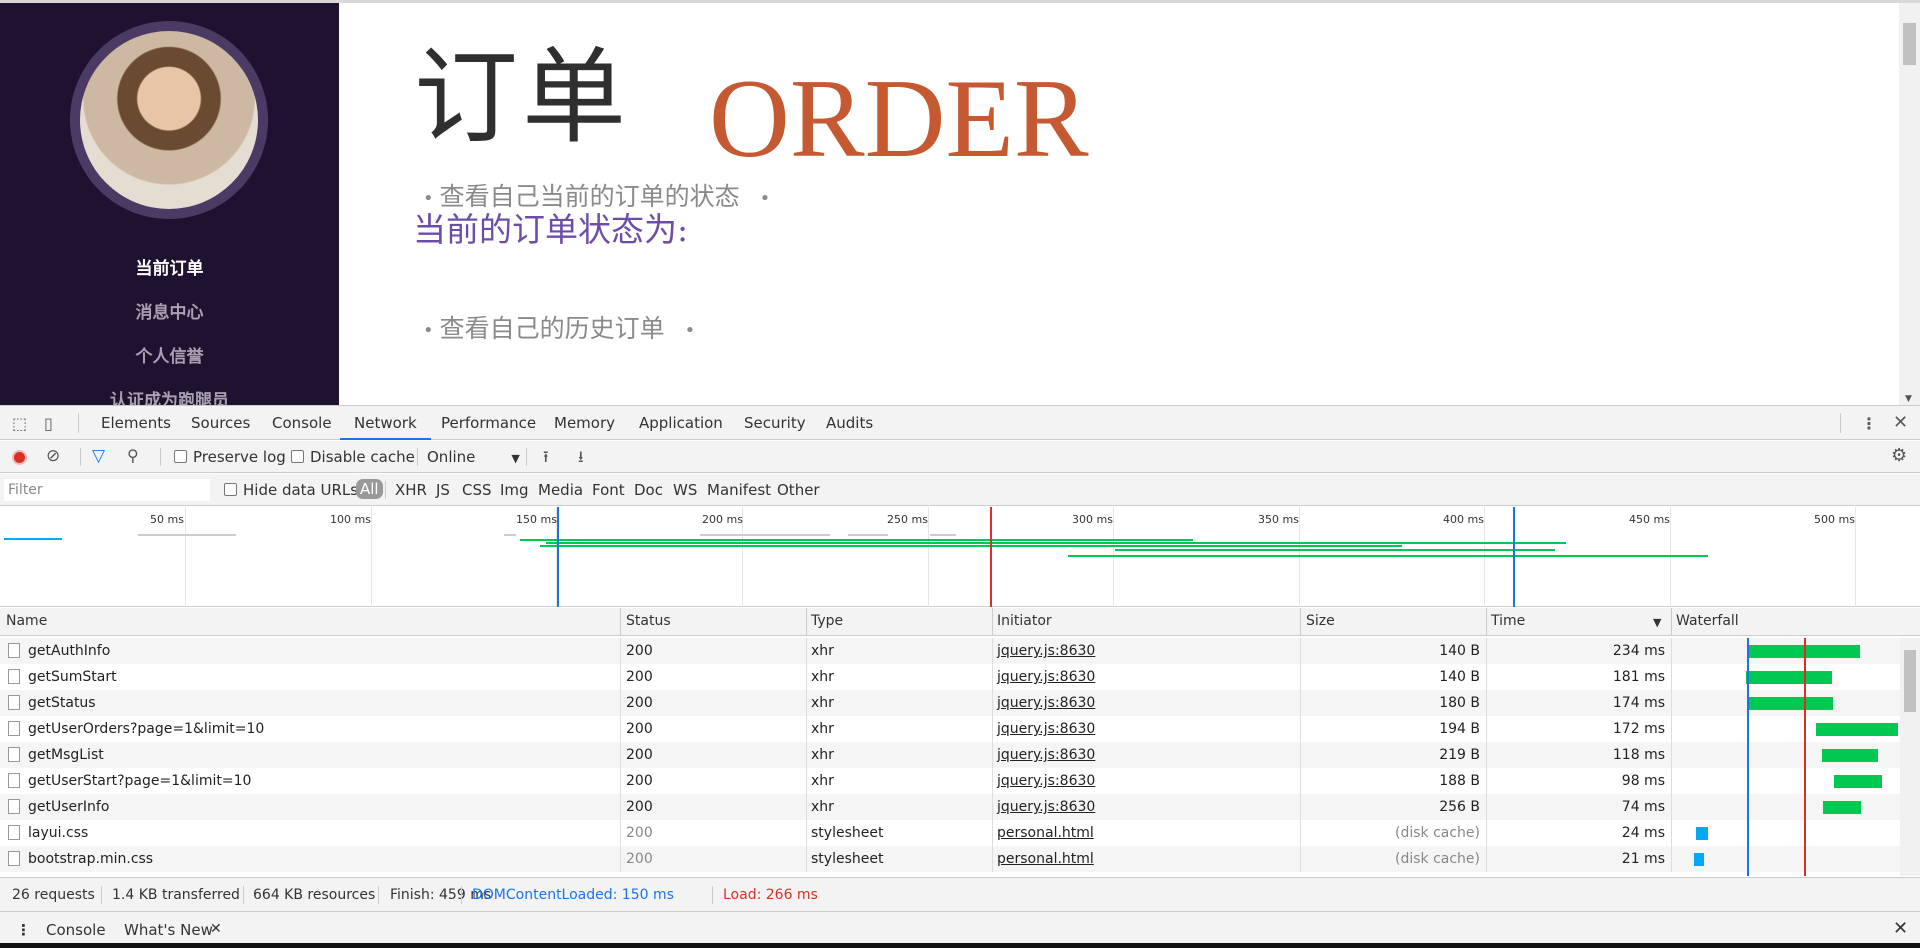 The height and width of the screenshot is (948, 1920). I want to click on cell-name: getUserOrders?page=1&limit=10, so click(146, 729).